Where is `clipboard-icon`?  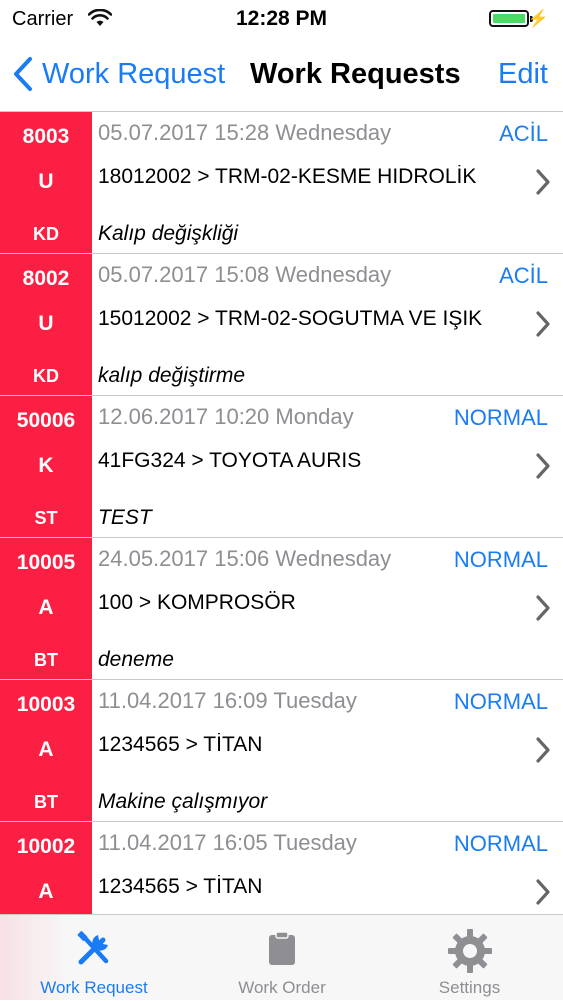
clipboard-icon is located at coordinates (282, 949).